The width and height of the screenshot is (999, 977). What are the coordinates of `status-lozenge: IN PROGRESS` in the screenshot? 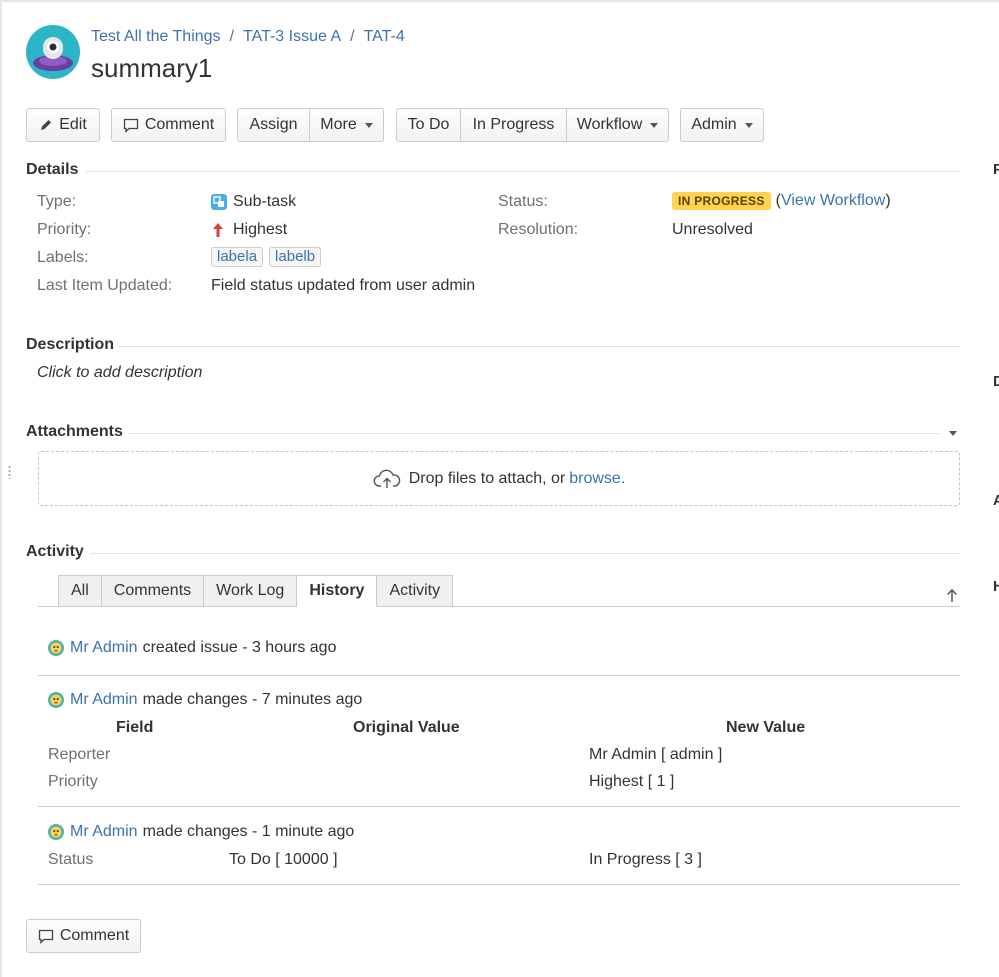 It's located at (721, 201).